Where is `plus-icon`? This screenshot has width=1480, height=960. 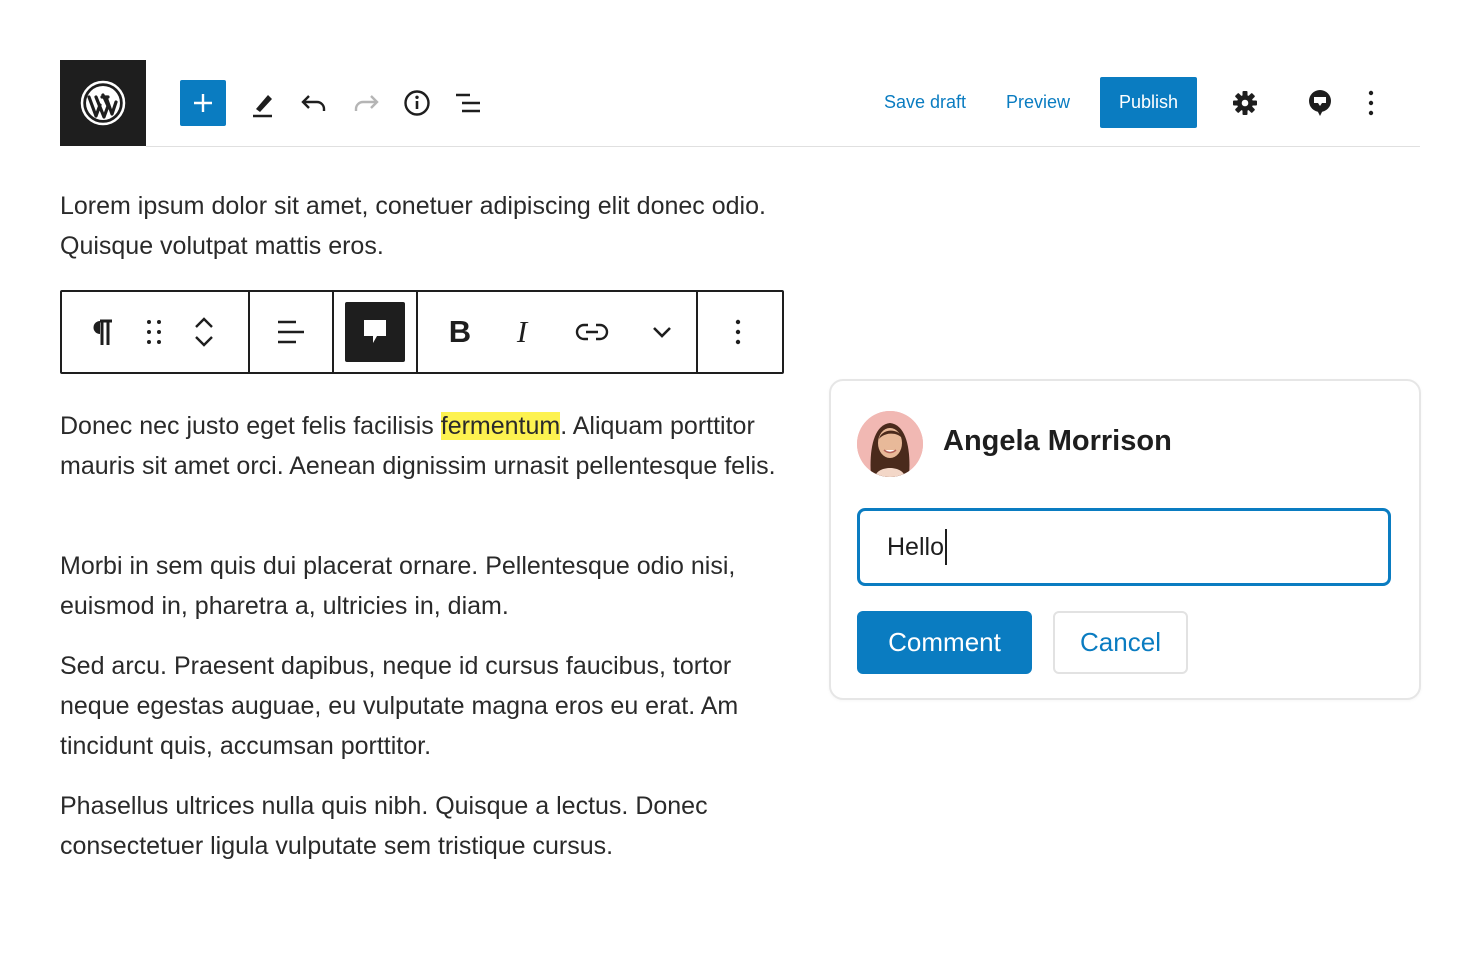 plus-icon is located at coordinates (203, 103).